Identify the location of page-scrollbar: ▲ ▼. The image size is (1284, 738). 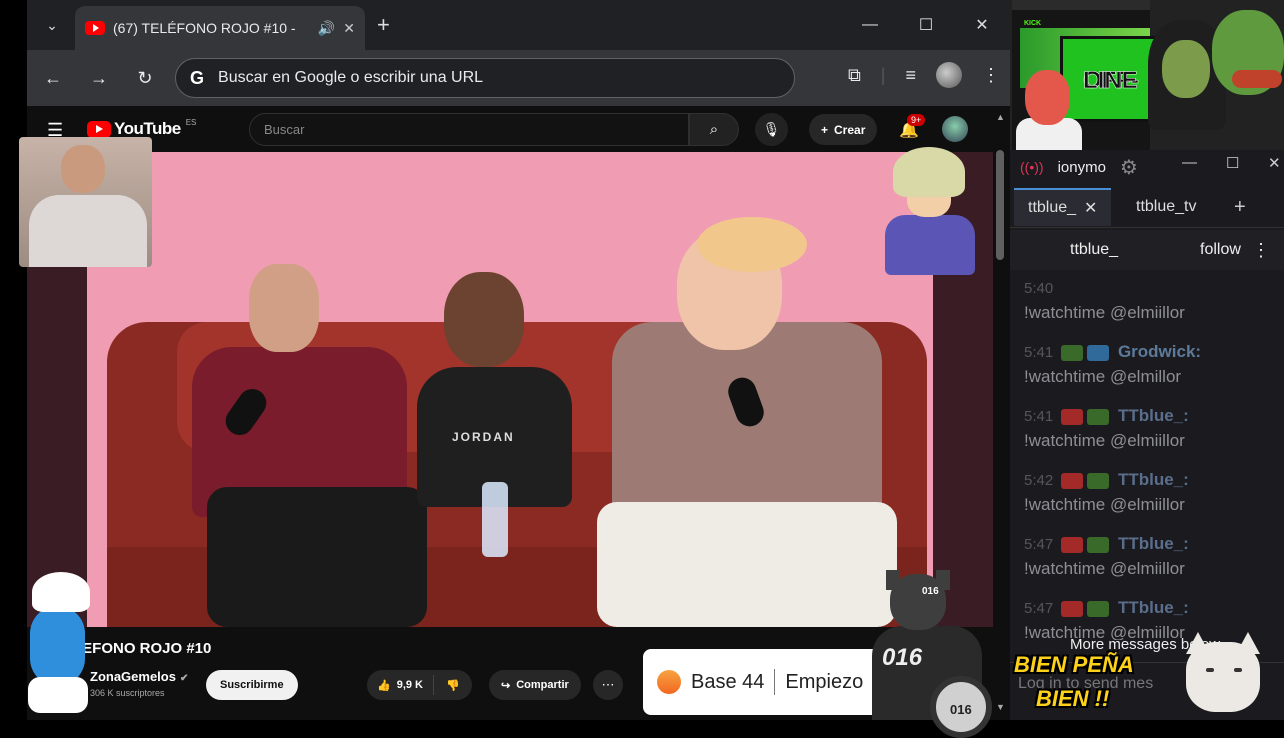
(1001, 412).